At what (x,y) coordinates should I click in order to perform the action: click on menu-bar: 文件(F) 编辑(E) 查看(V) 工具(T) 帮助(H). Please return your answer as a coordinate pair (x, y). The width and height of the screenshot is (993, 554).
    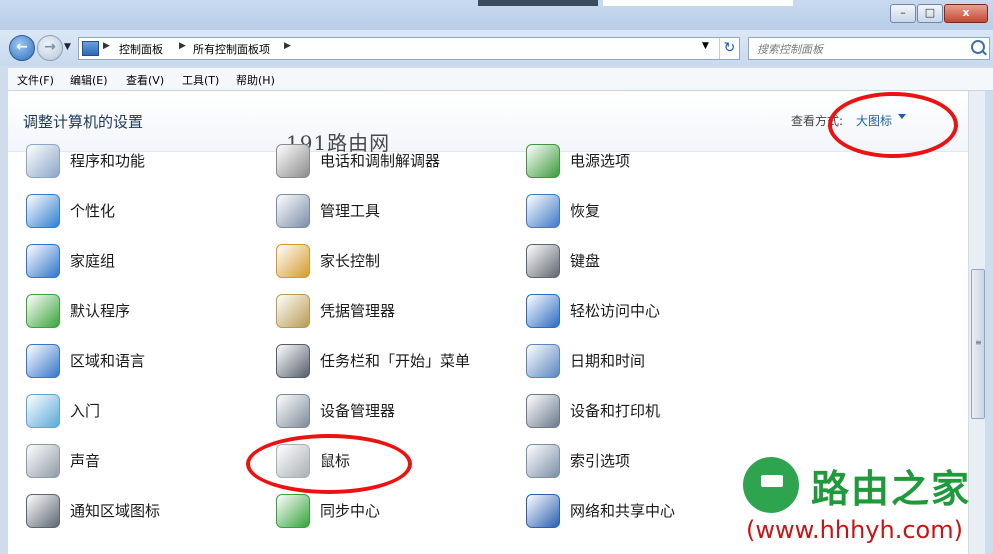
    Looking at the image, I should click on (500, 79).